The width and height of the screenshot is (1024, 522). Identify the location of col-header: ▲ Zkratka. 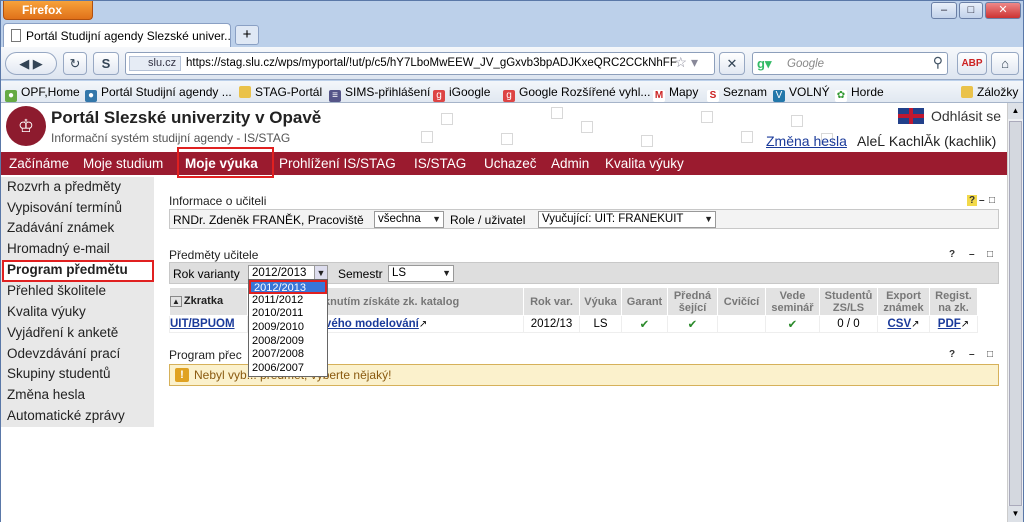
(208, 301).